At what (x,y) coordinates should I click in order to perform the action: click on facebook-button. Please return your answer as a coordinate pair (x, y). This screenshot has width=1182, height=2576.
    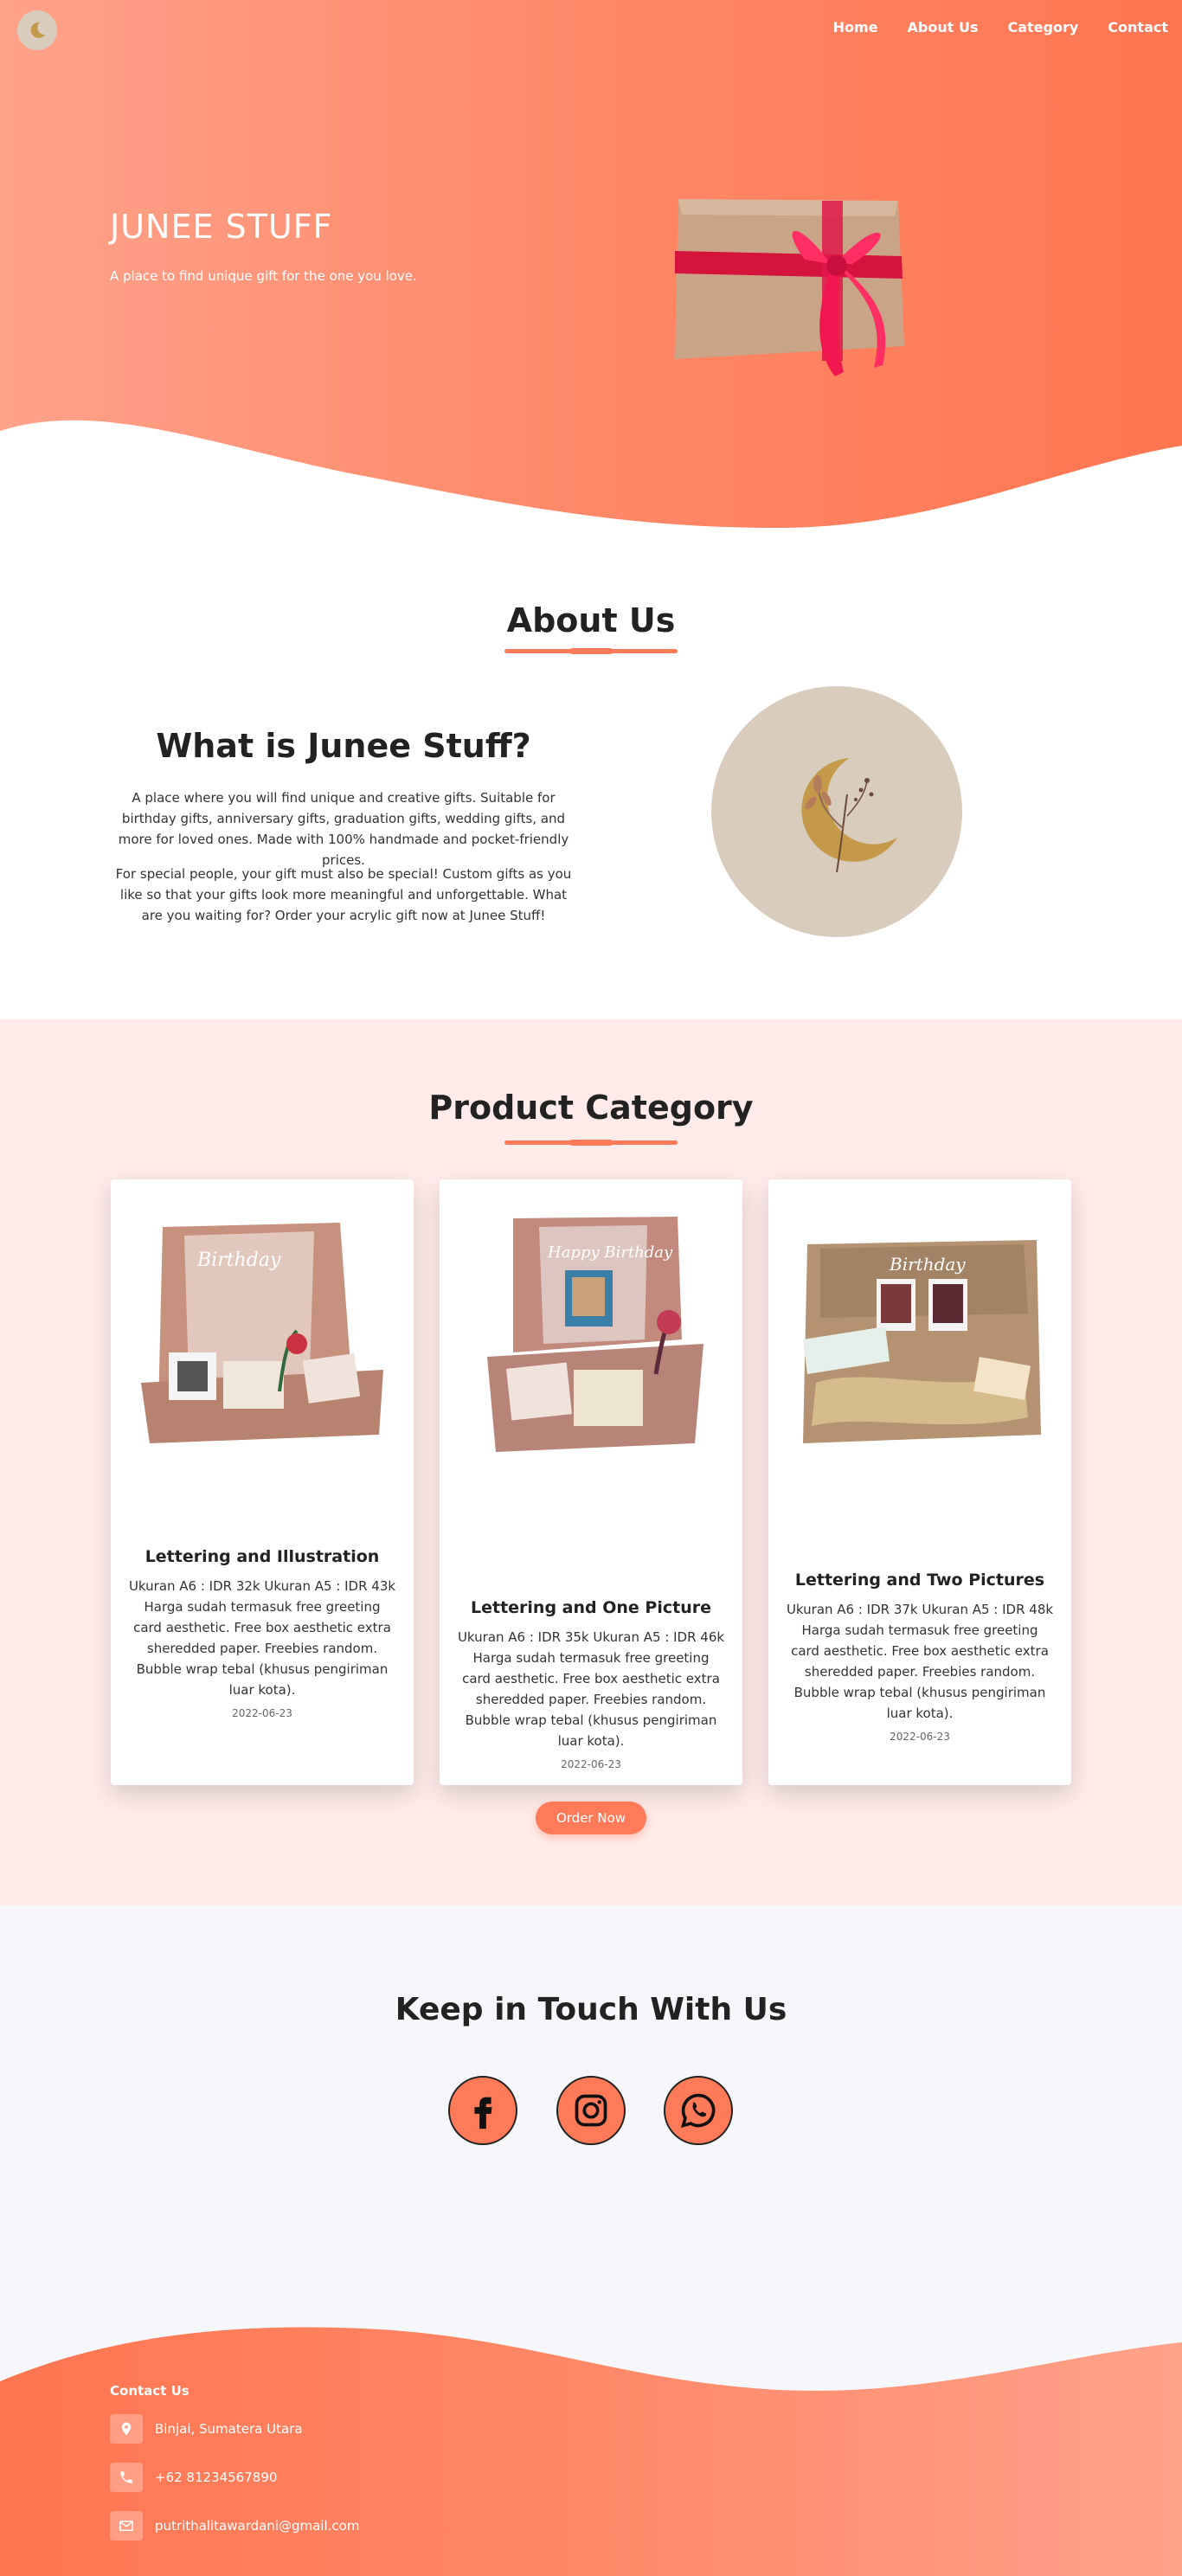
    Looking at the image, I should click on (482, 2111).